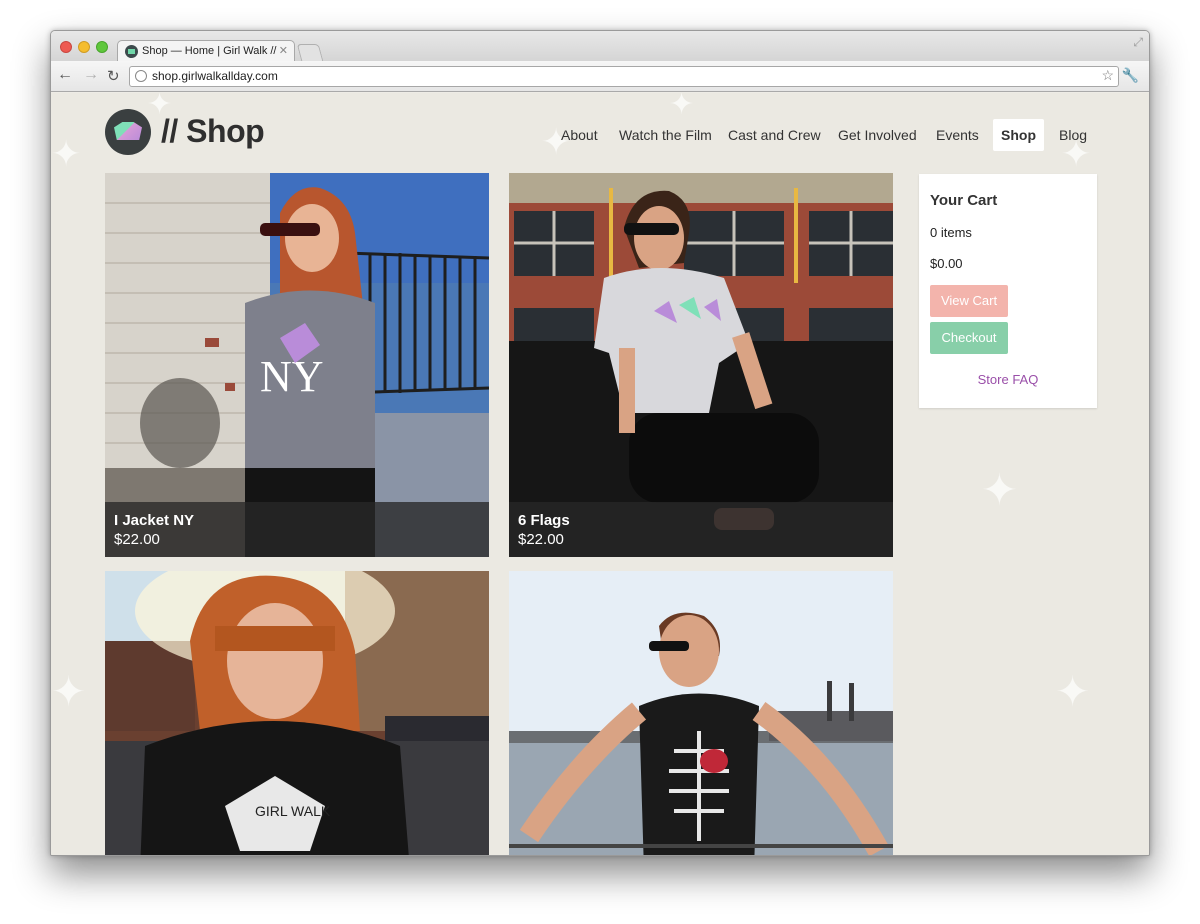  I want to click on reload-icon: ↻, so click(113, 76).